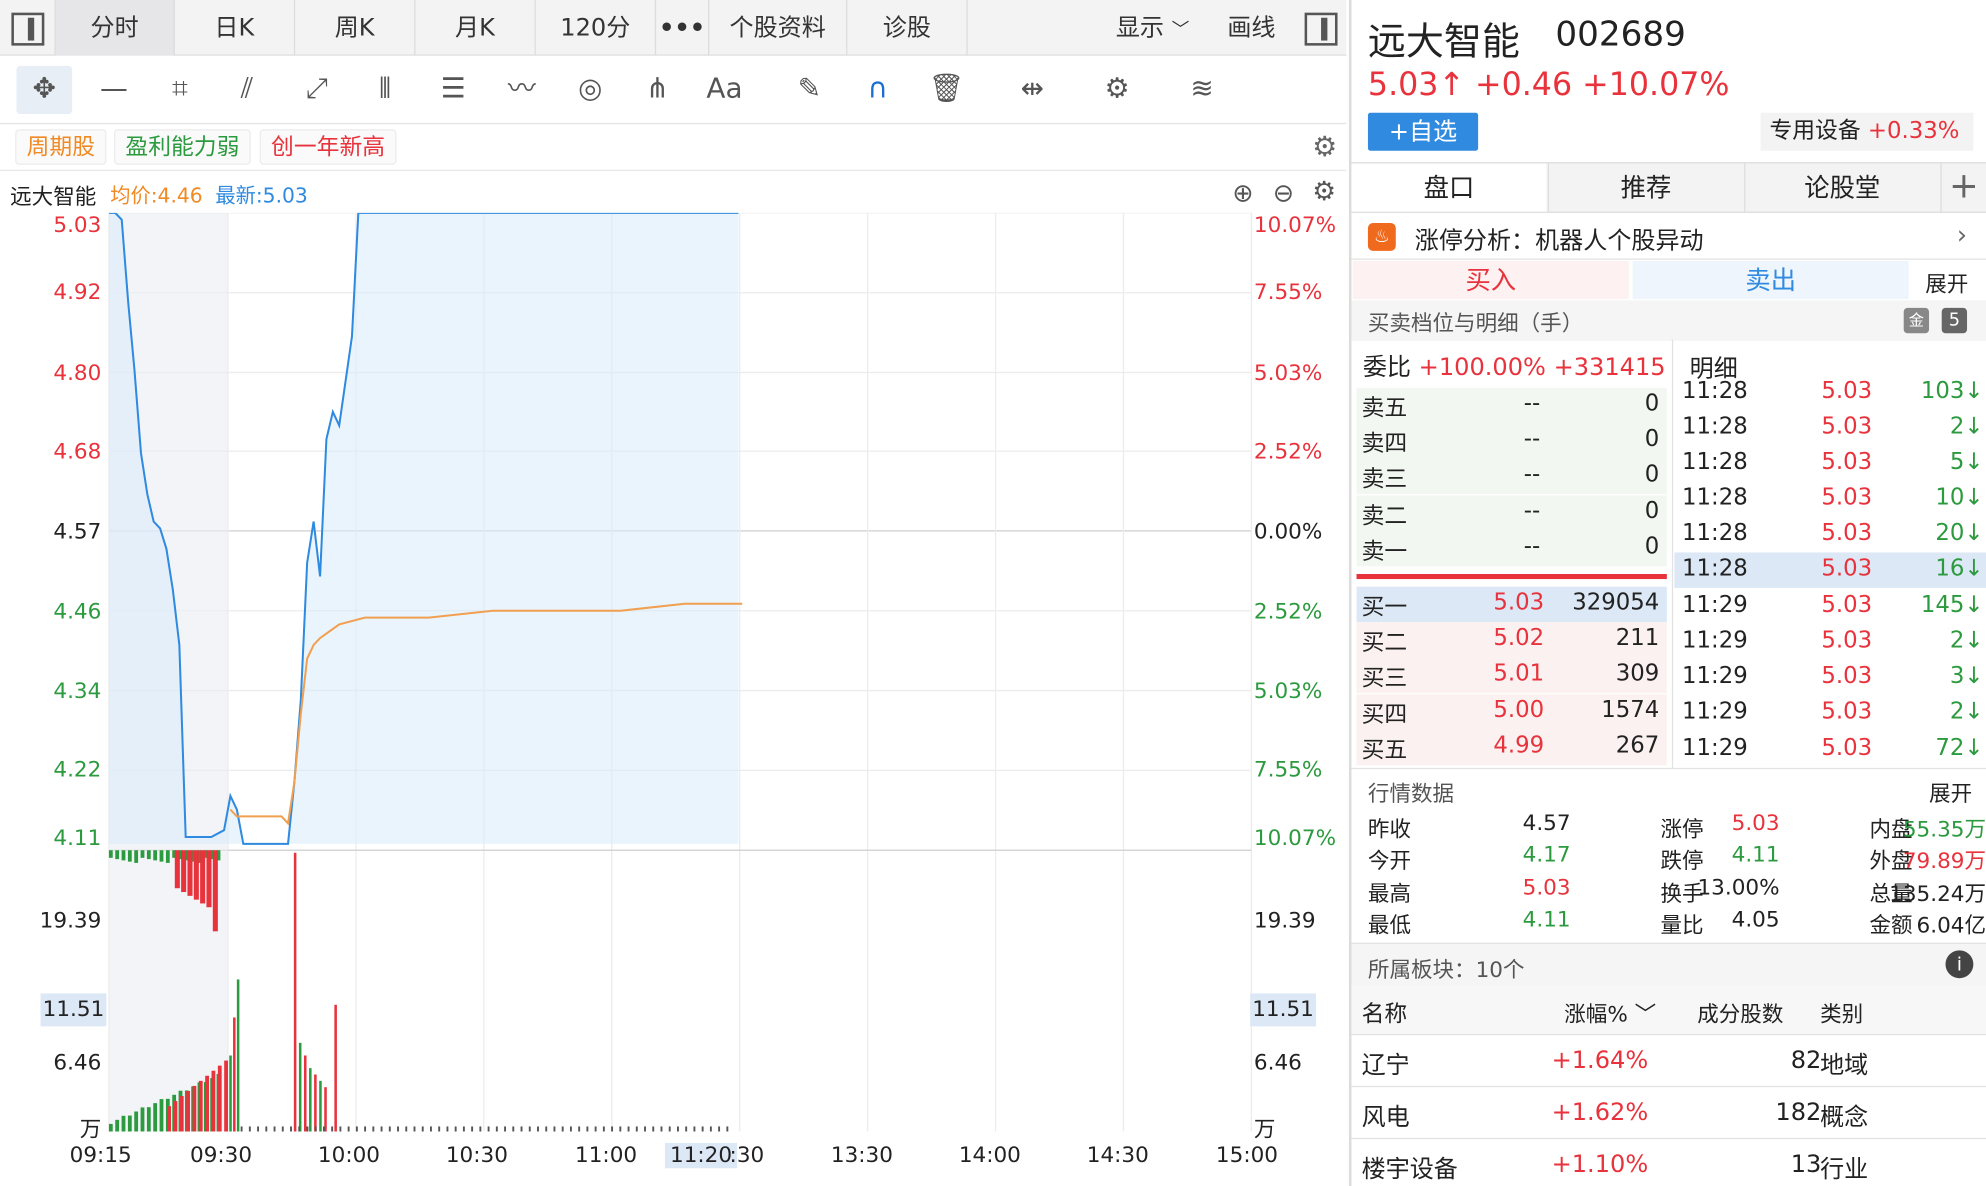  I want to click on ask-row: 卖五 -- 0, so click(1511, 405).